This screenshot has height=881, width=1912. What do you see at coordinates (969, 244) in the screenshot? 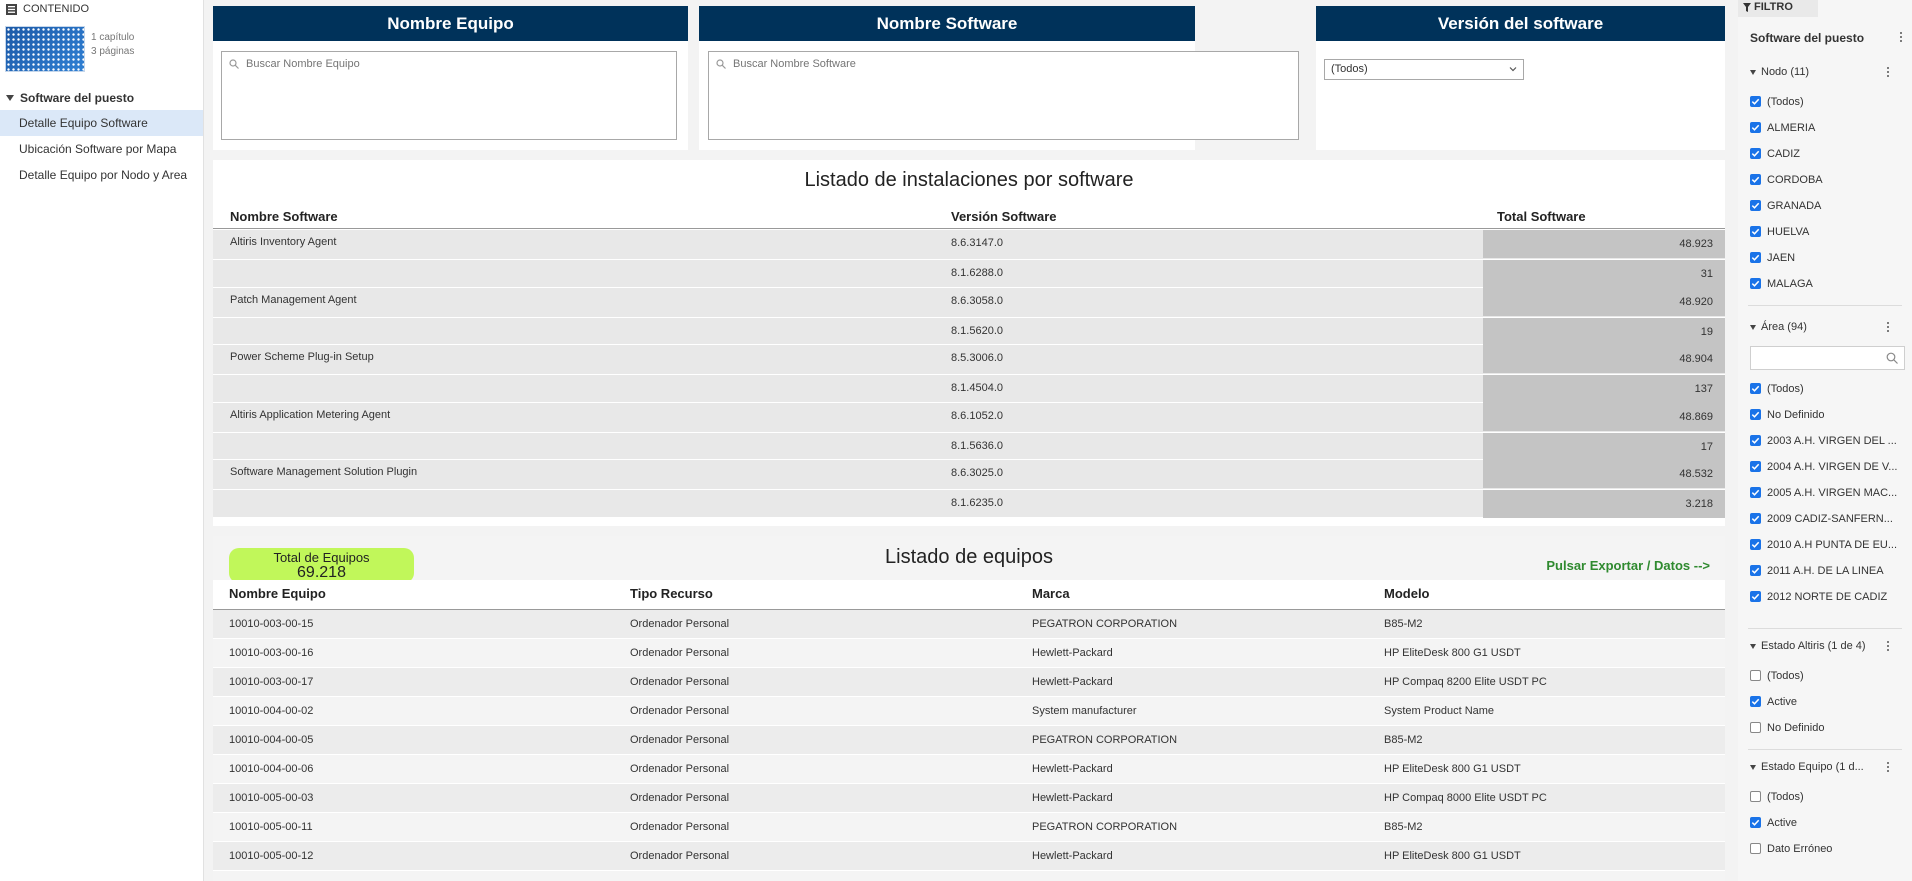
I see `table-row: 8.6.3147.0 48.923` at bounding box center [969, 244].